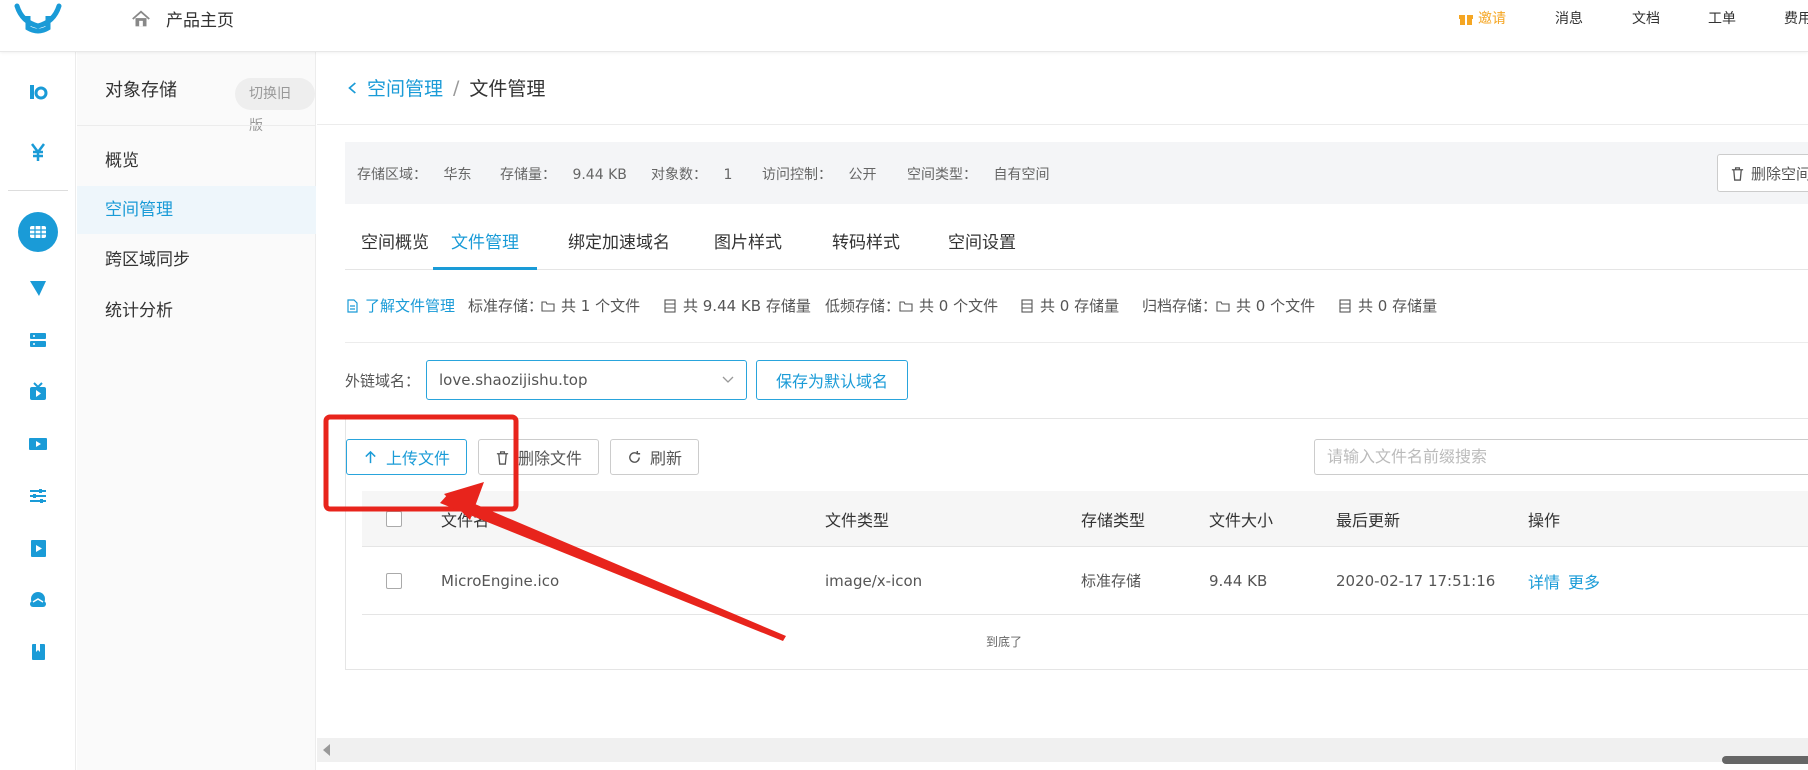  What do you see at coordinates (485, 246) in the screenshot?
I see `tab-file-management: 文件管理` at bounding box center [485, 246].